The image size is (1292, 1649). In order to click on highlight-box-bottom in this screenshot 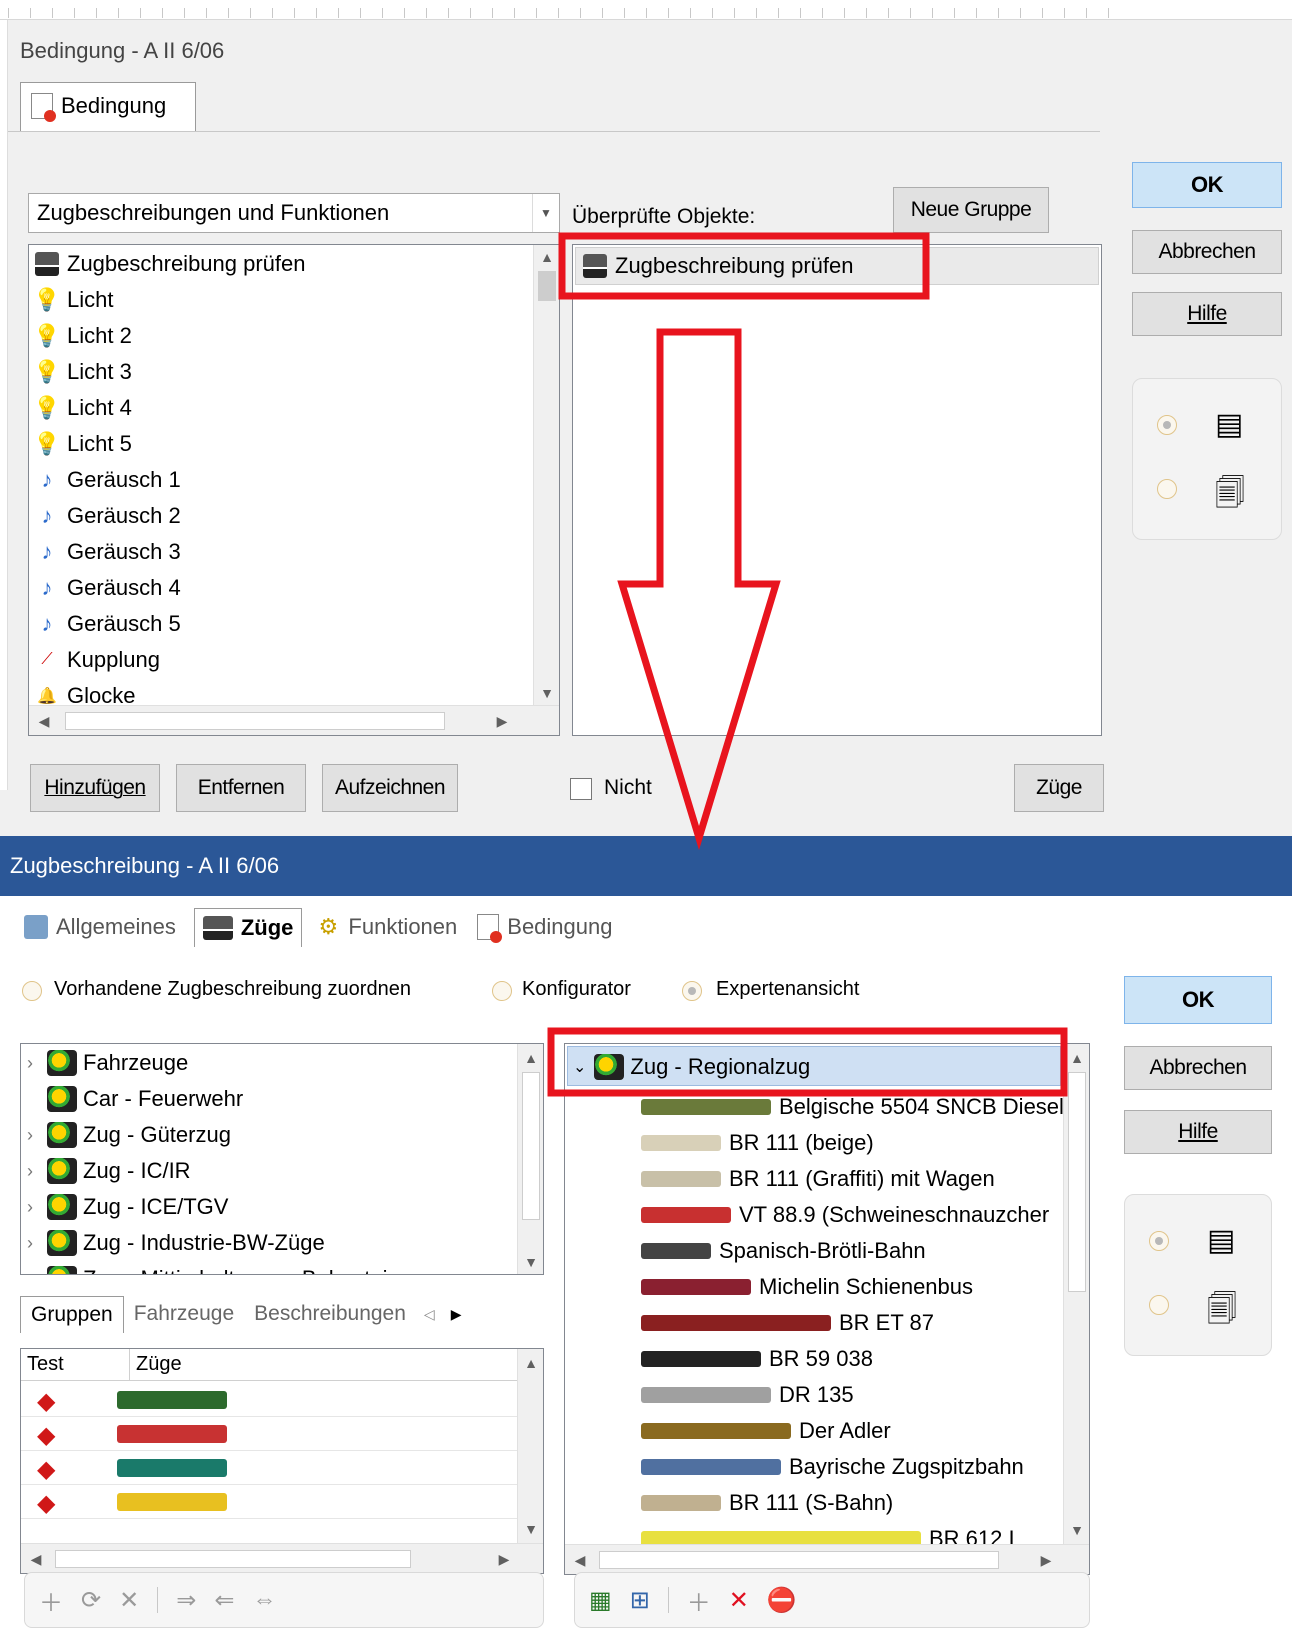, I will do `click(807, 1062)`.